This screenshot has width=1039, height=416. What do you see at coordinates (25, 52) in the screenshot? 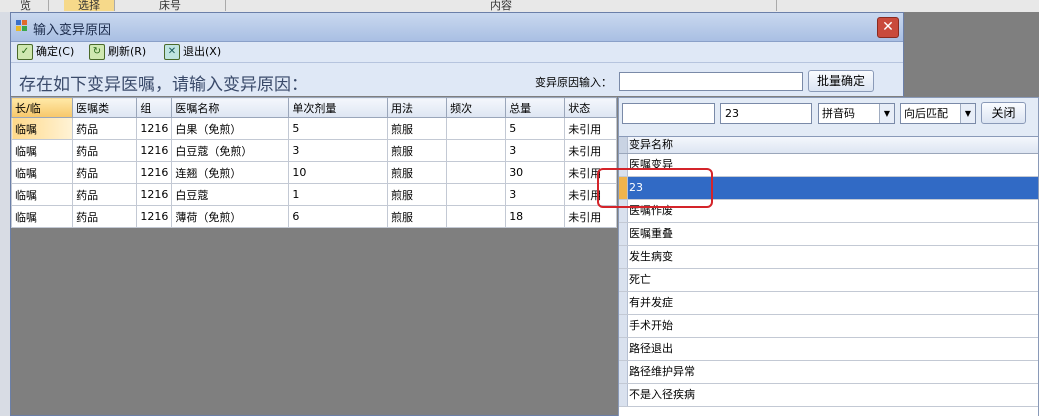
I see `check-icon: ✓` at bounding box center [25, 52].